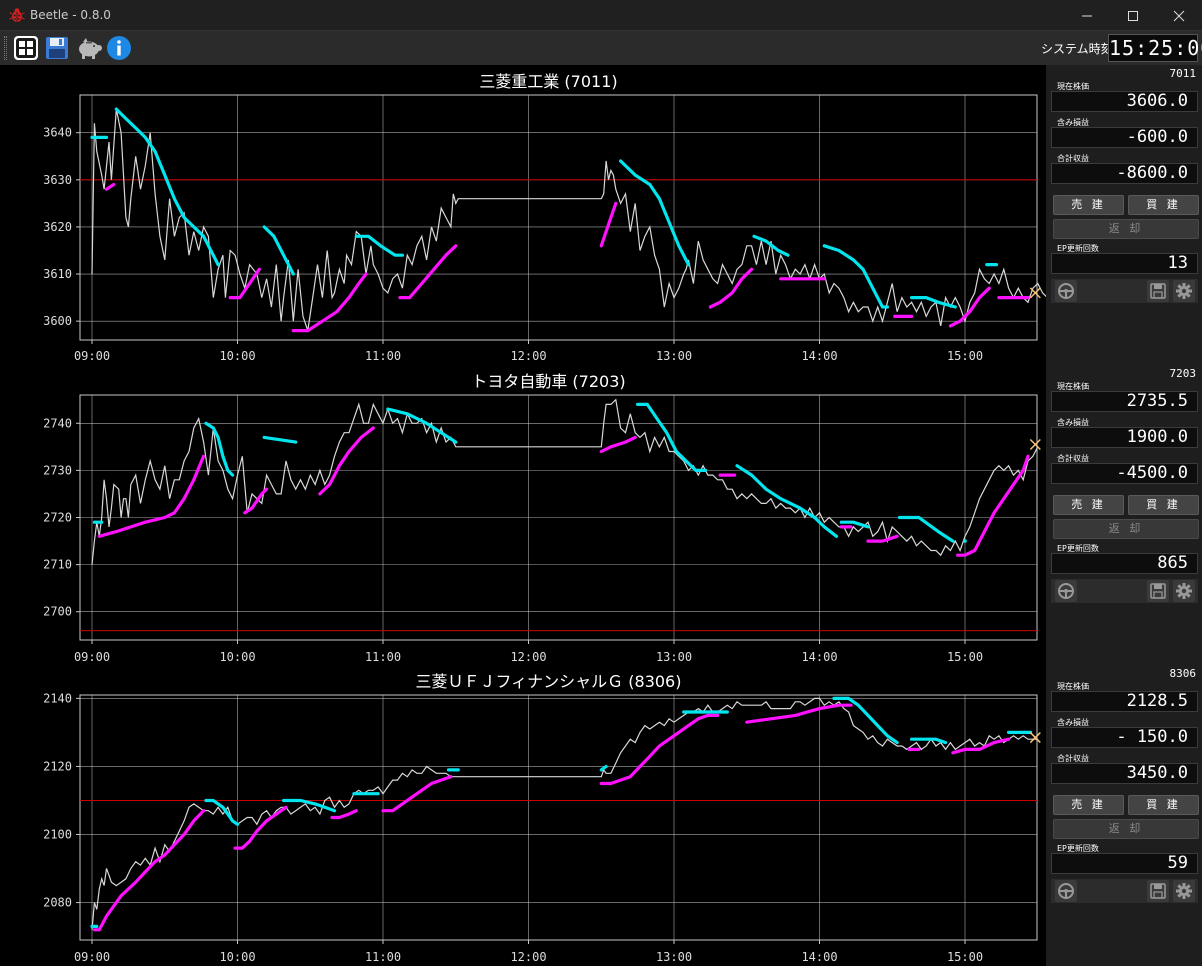 The height and width of the screenshot is (966, 1202). What do you see at coordinates (57, 565) in the screenshot?
I see `y-tick-label: 2710` at bounding box center [57, 565].